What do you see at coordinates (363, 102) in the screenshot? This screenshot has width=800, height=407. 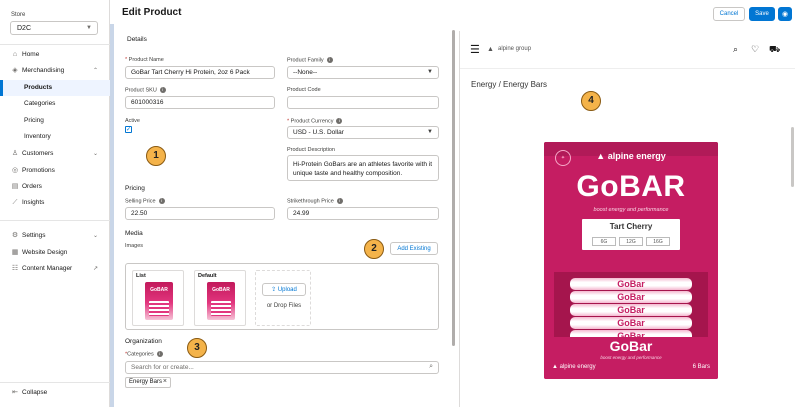 I see `product-code-input` at bounding box center [363, 102].